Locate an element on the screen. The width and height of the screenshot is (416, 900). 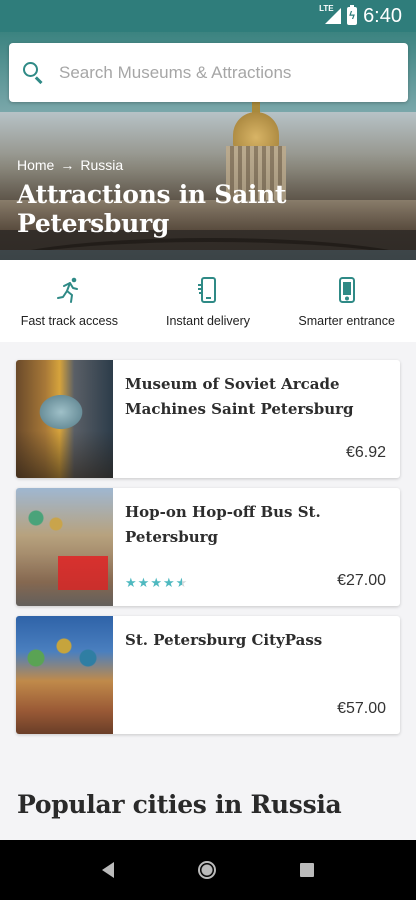
search-icon is located at coordinates (34, 72).